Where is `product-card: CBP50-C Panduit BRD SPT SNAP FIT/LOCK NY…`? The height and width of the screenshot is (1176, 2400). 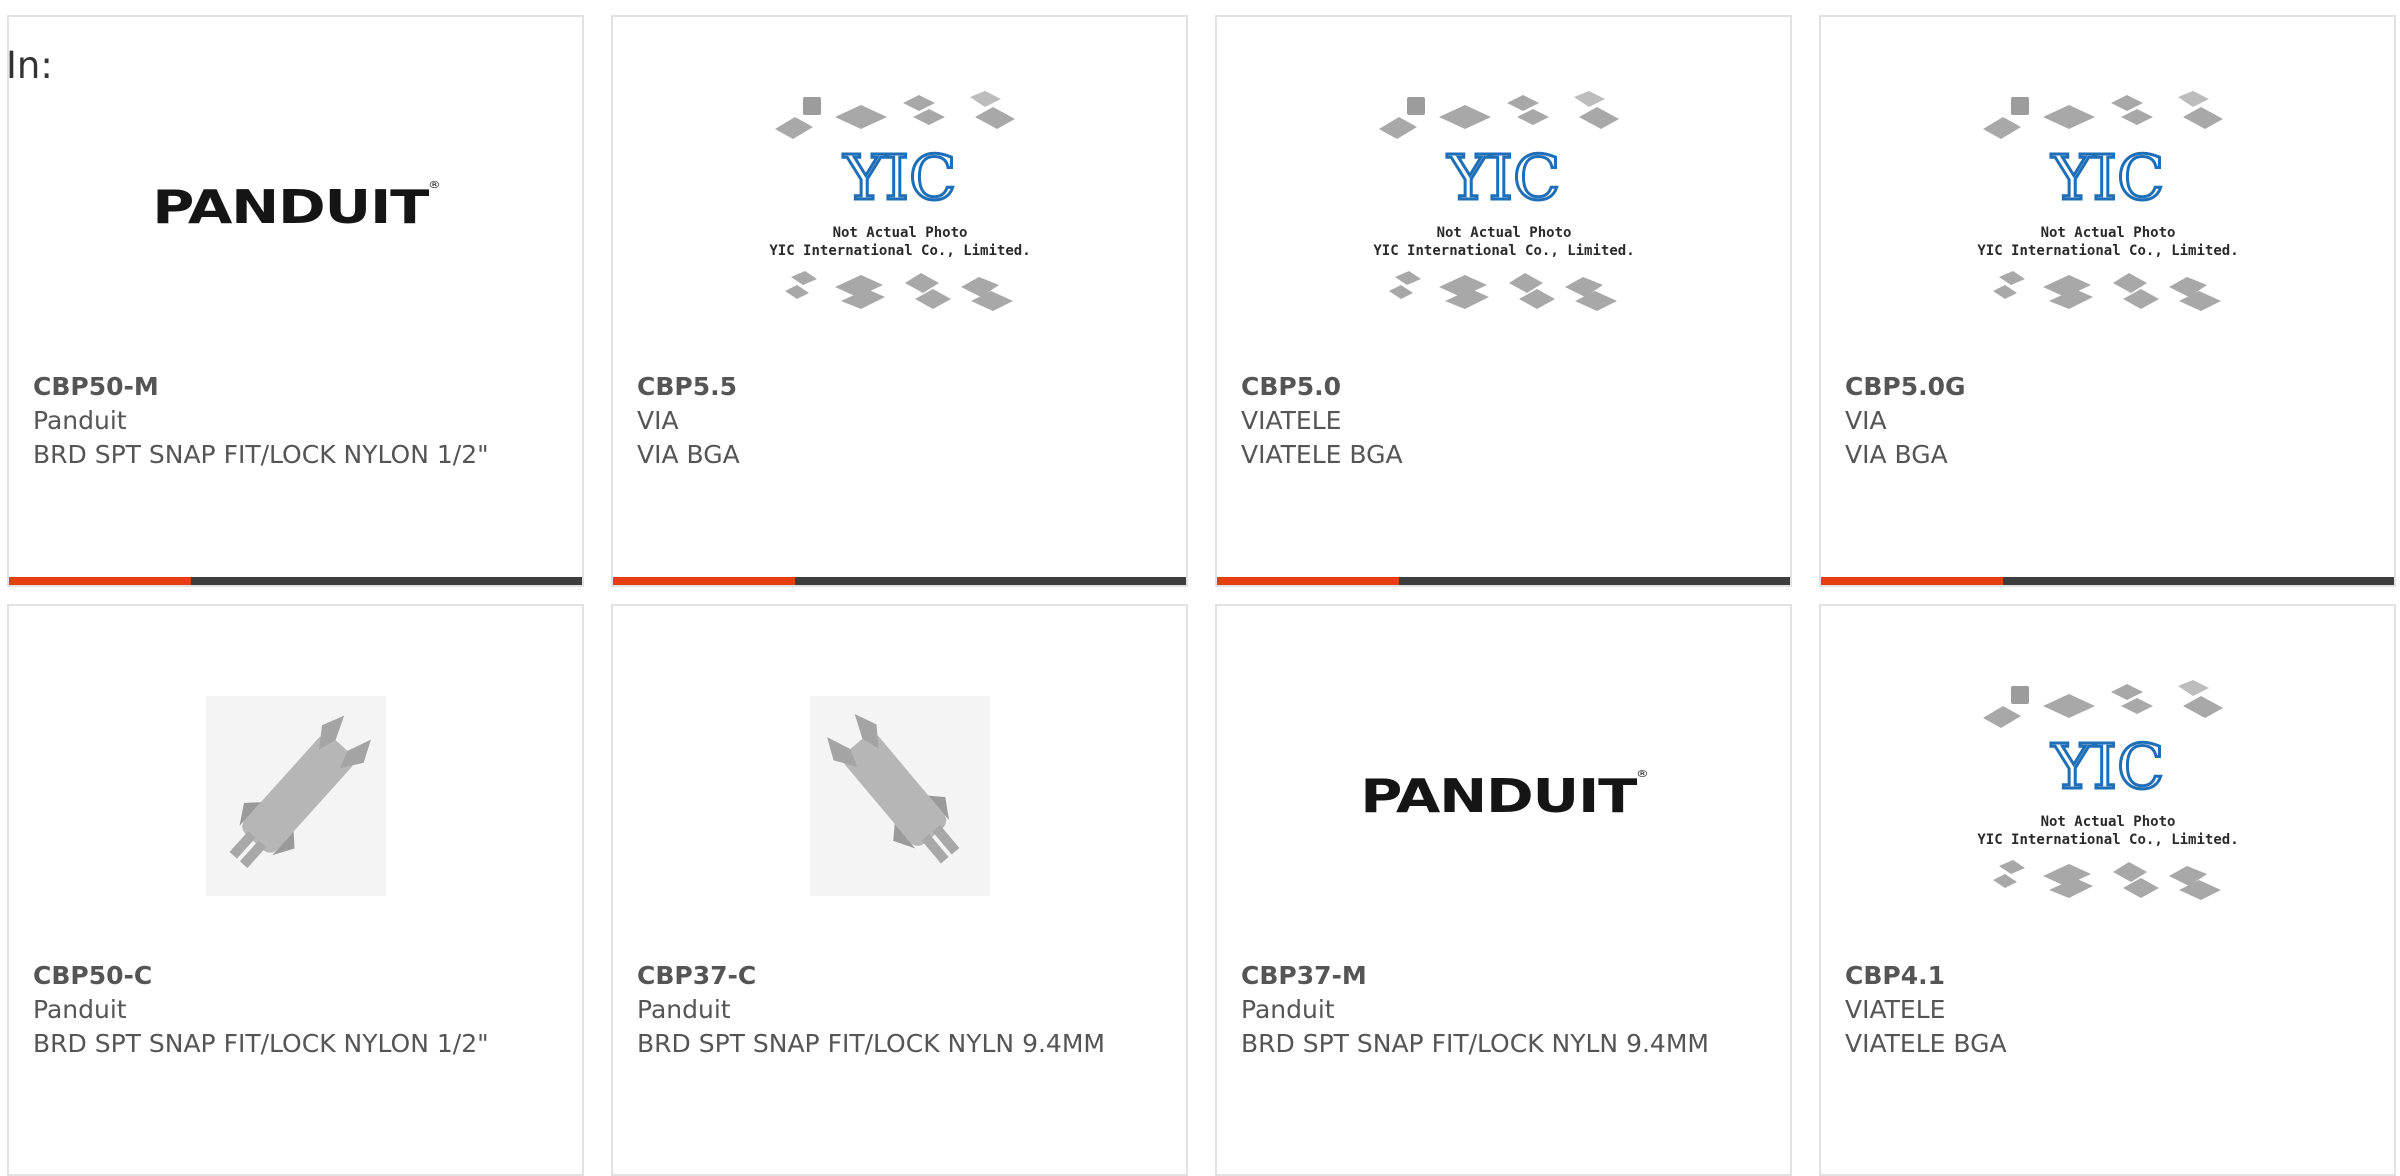 product-card: CBP50-C Panduit BRD SPT SNAP FIT/LOCK NY… is located at coordinates (295, 890).